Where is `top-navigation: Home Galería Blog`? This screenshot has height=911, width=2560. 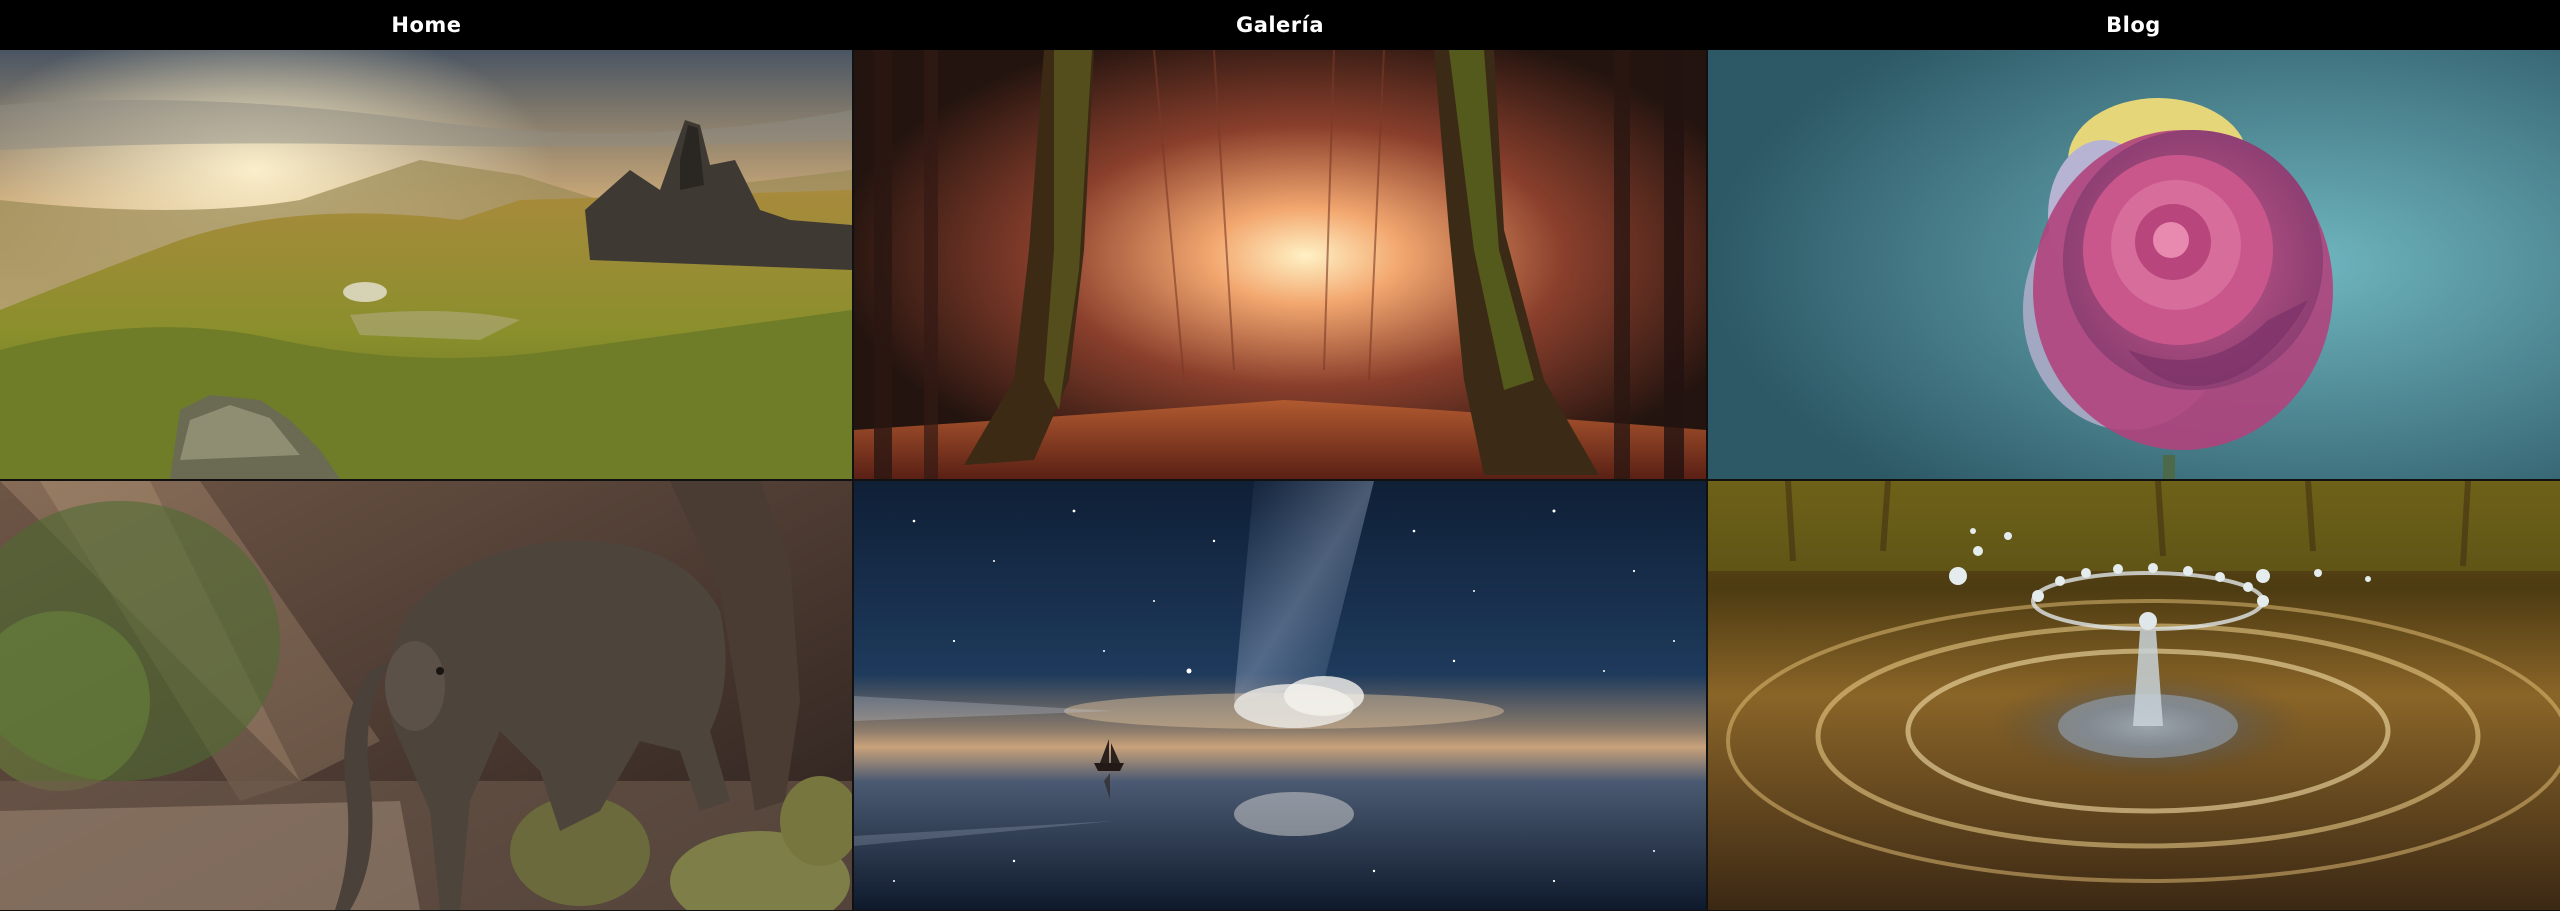
top-navigation: Home Galería Blog is located at coordinates (1280, 25).